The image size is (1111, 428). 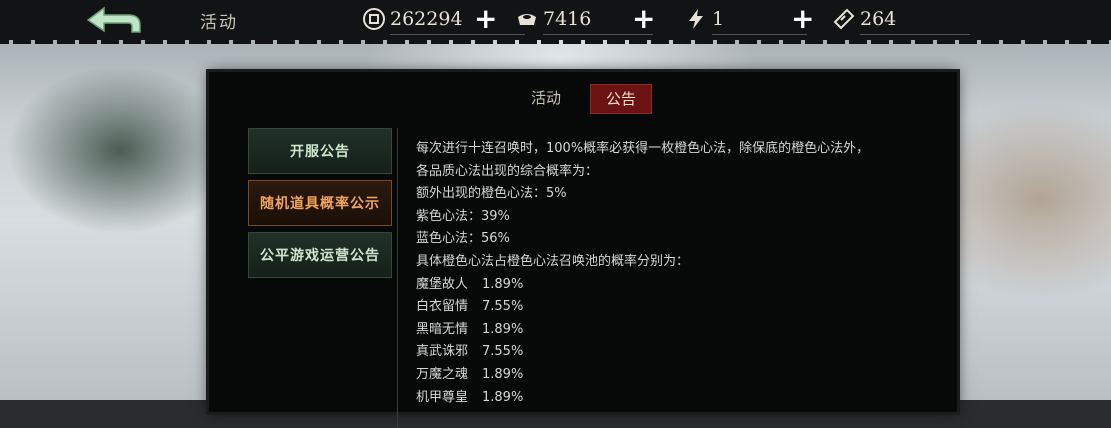 I want to click on ticket-icon, so click(x=844, y=19).